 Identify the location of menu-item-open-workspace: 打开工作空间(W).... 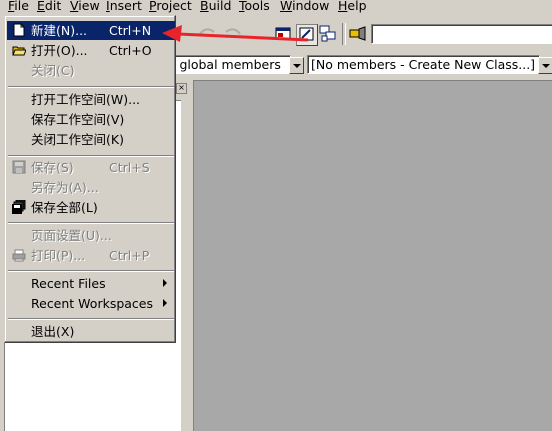
(91, 99).